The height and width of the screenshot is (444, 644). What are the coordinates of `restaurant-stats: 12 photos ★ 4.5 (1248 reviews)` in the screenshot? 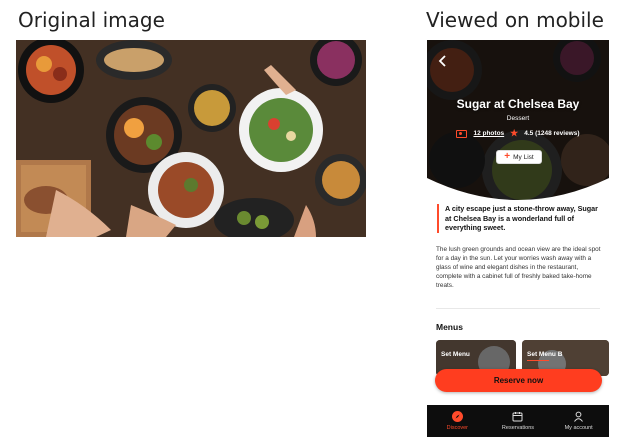 It's located at (518, 133).